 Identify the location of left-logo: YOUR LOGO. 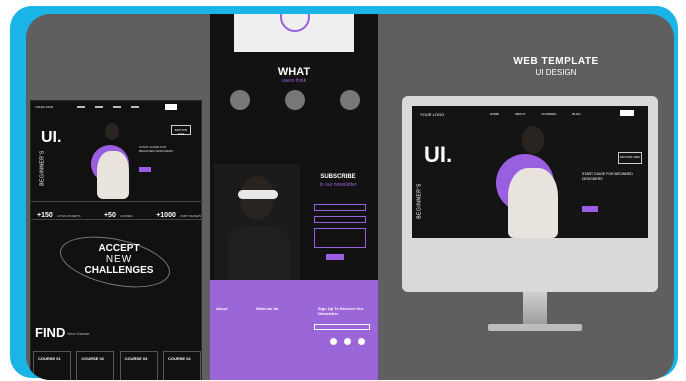
(44, 107).